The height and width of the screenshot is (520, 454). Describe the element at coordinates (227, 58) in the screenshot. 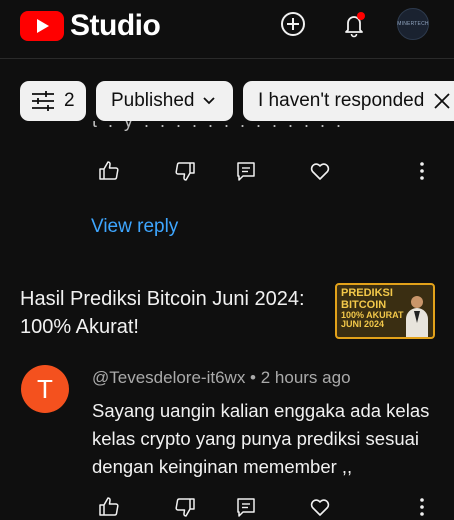

I see `header-divider` at that location.